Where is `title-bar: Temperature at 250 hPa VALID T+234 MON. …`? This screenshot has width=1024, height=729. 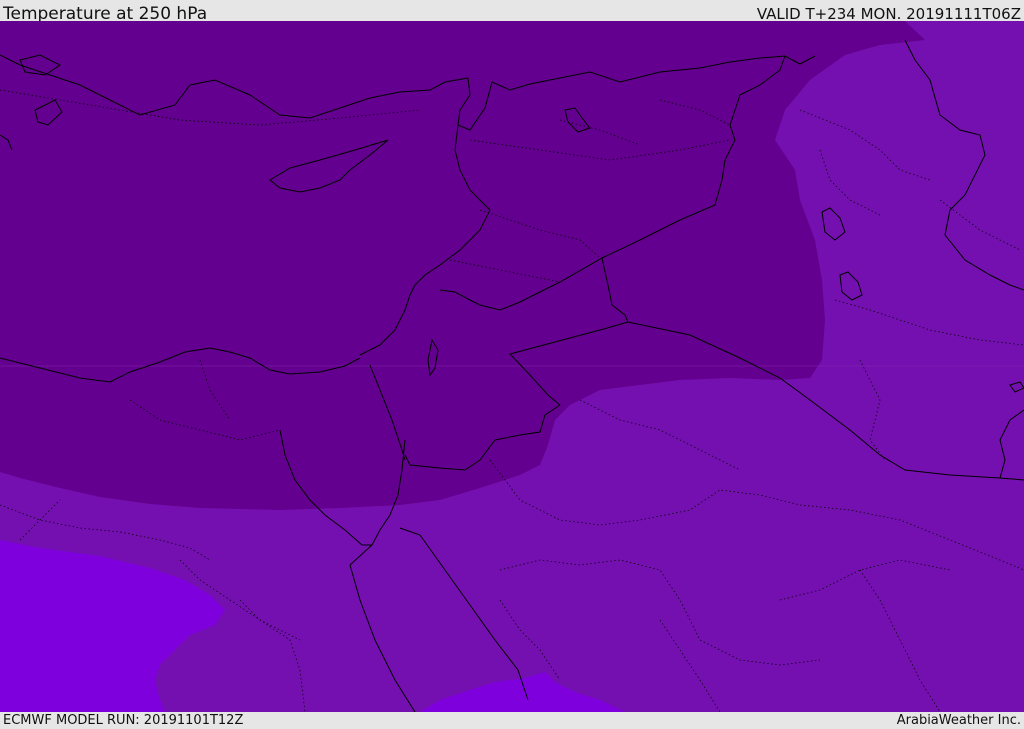
title-bar: Temperature at 250 hPa VALID T+234 MON. … is located at coordinates (512, 12).